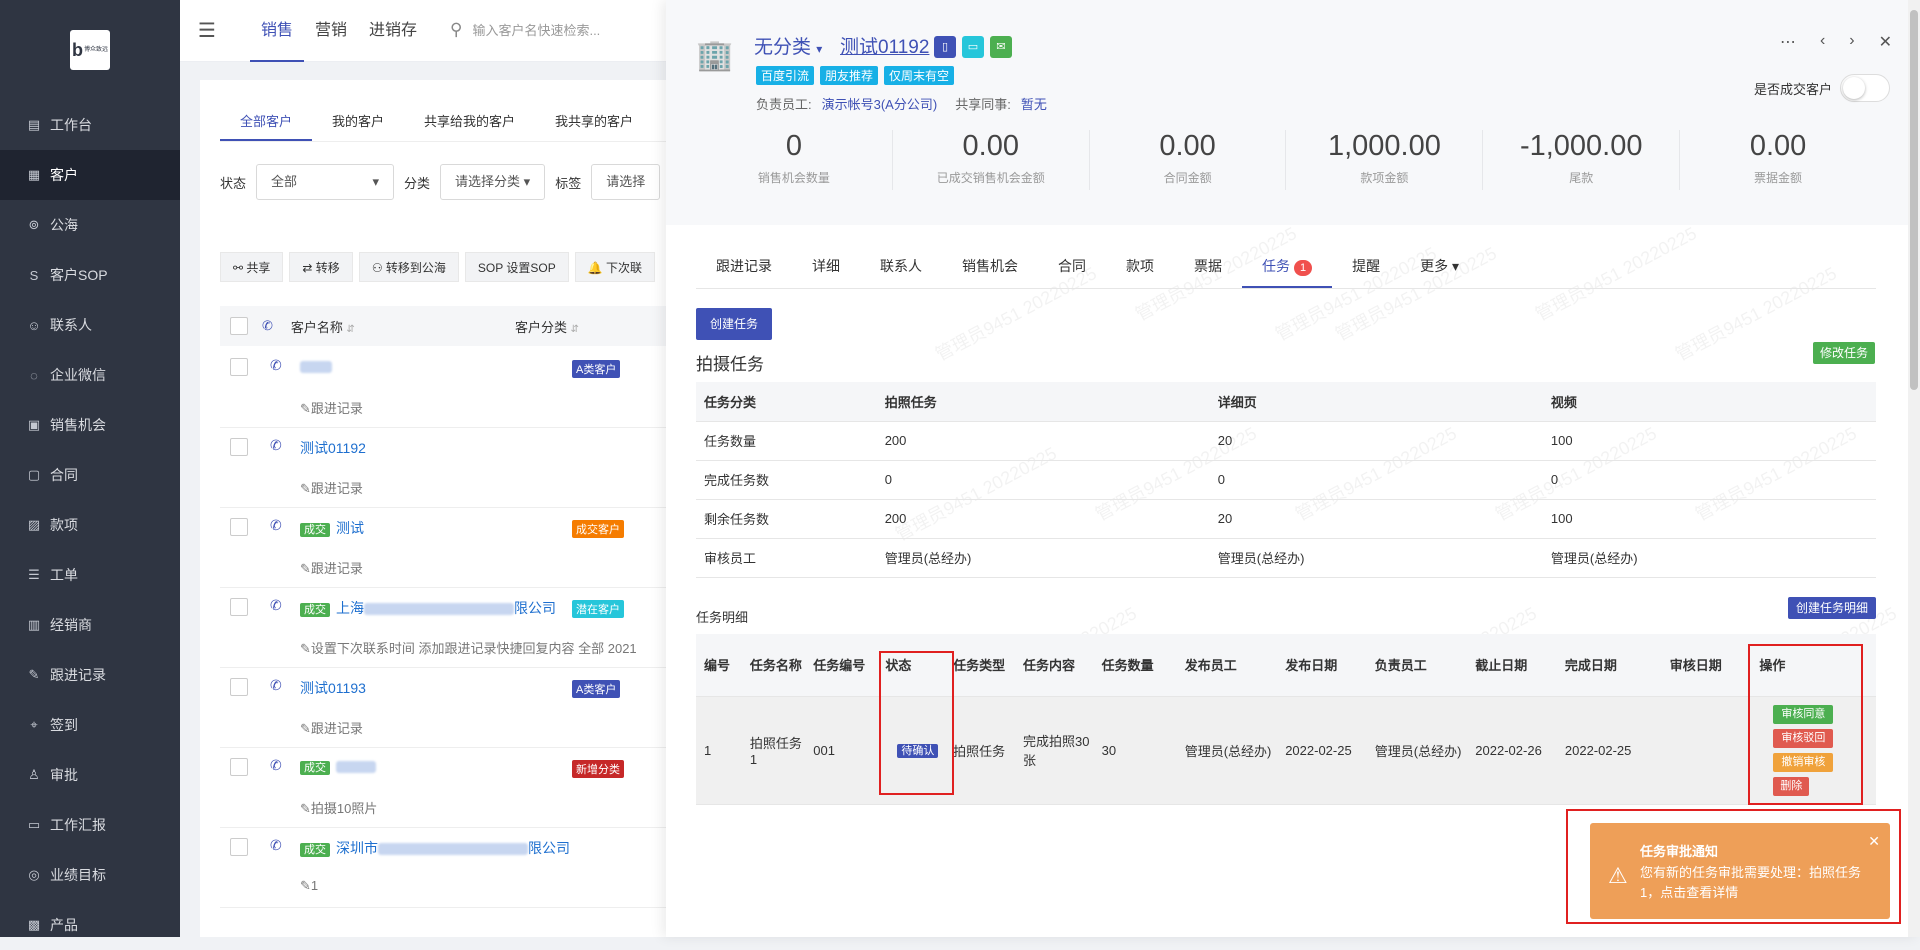 Image resolution: width=1920 pixels, height=950 pixels. What do you see at coordinates (321, 267) in the screenshot?
I see `transfer-button: ⇄ 转移` at bounding box center [321, 267].